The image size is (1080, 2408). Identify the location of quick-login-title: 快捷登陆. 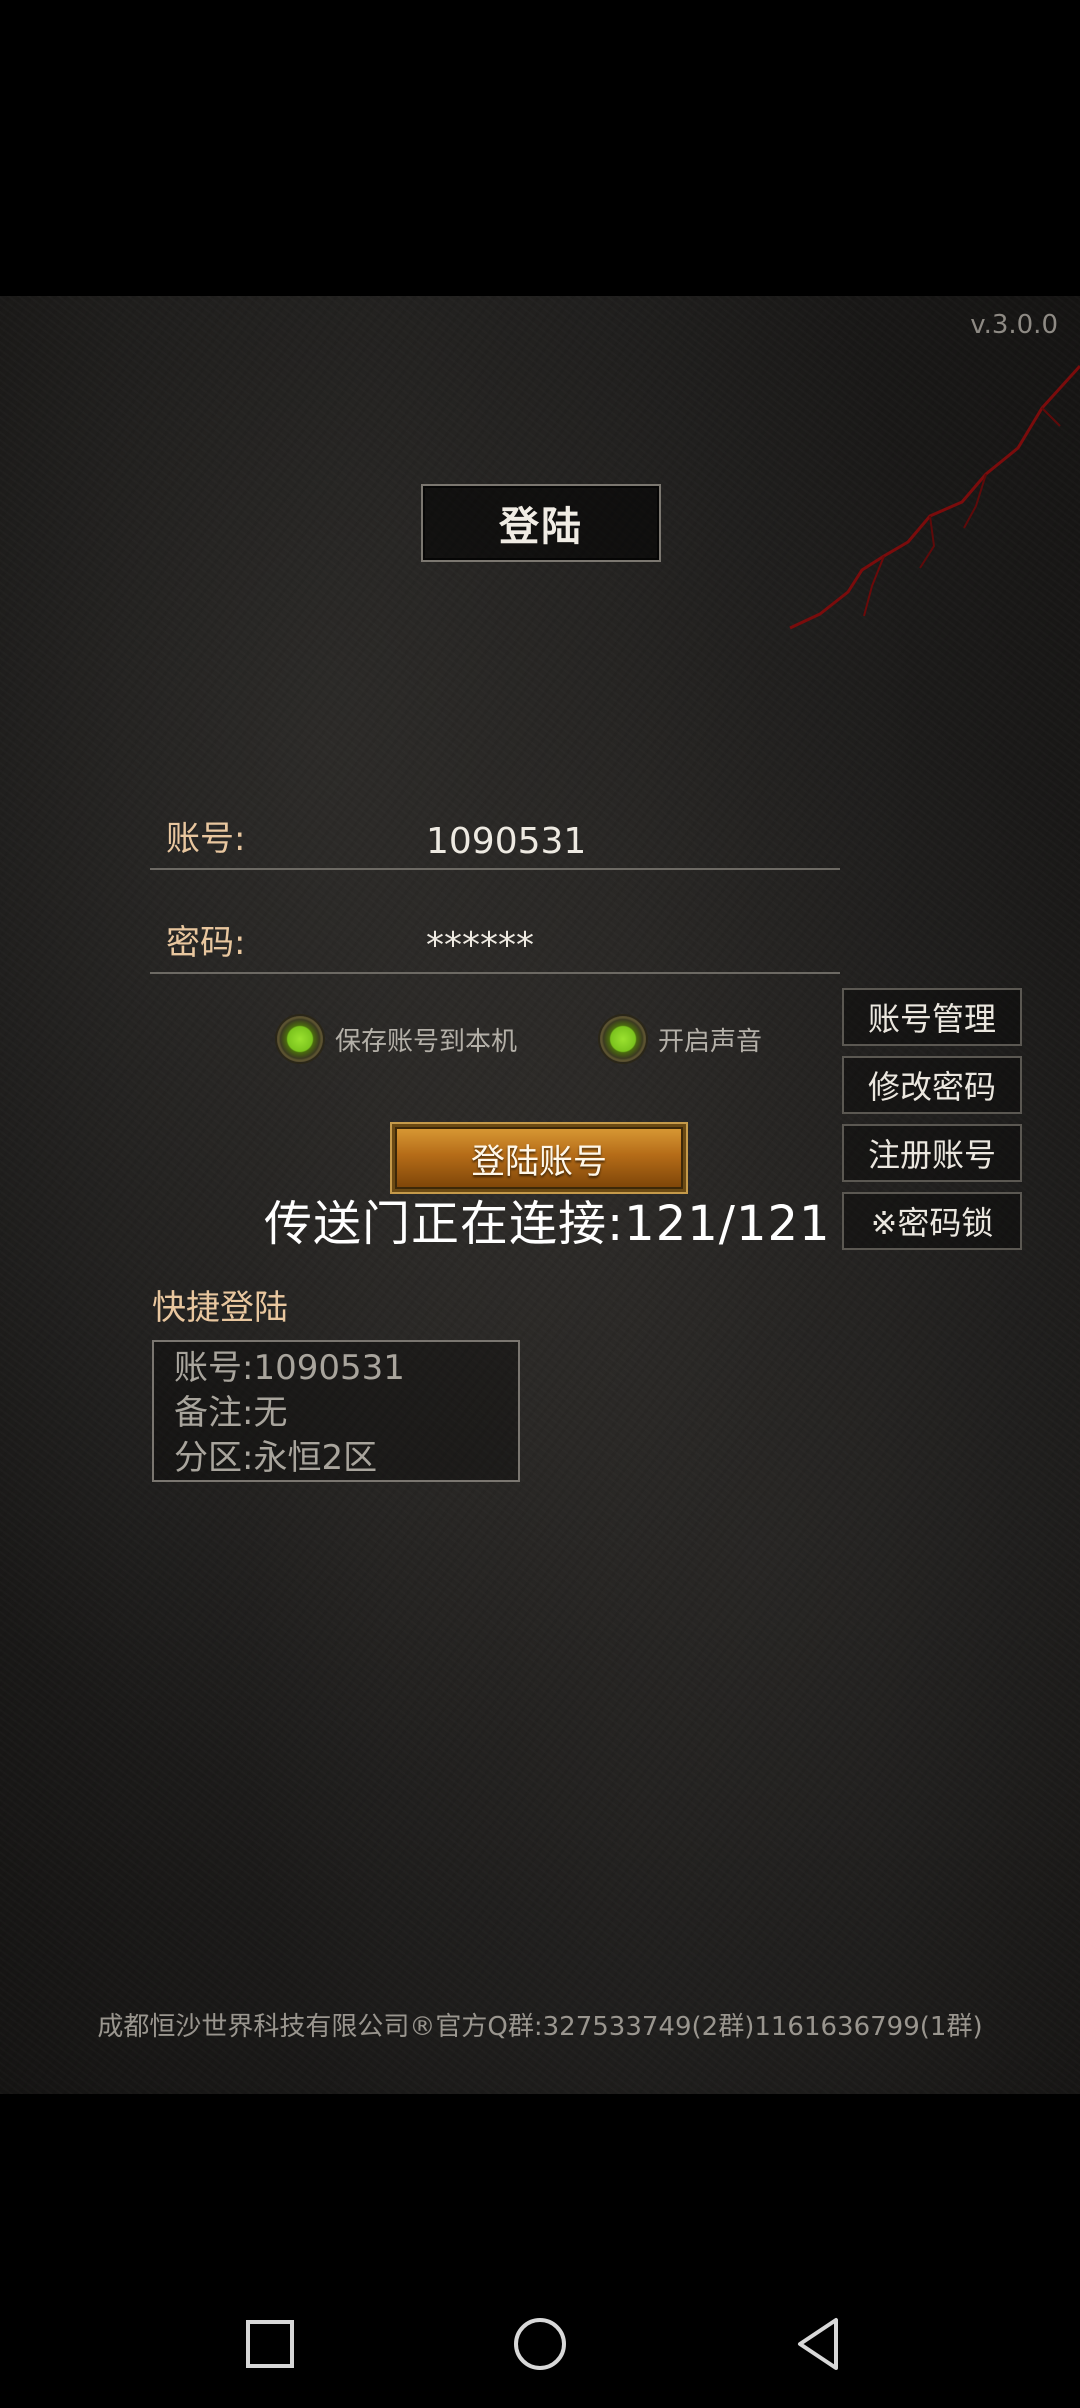
(220, 1308).